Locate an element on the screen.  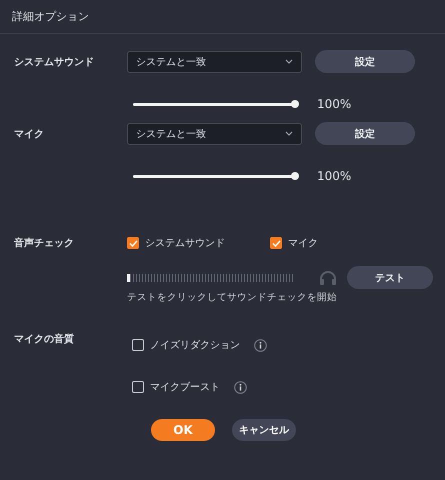
setting-label: システムサウンド is located at coordinates (54, 62).